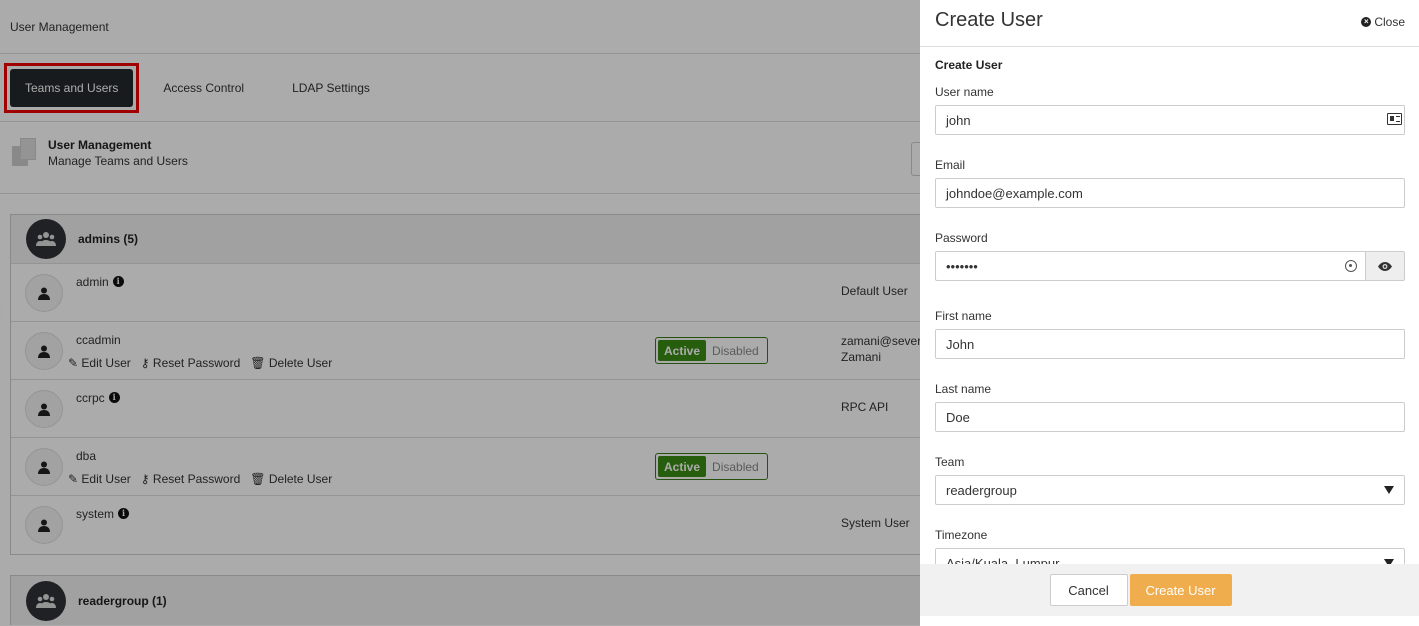 The width and height of the screenshot is (1419, 626). I want to click on panel-header: Create User × Close, so click(1169, 23).